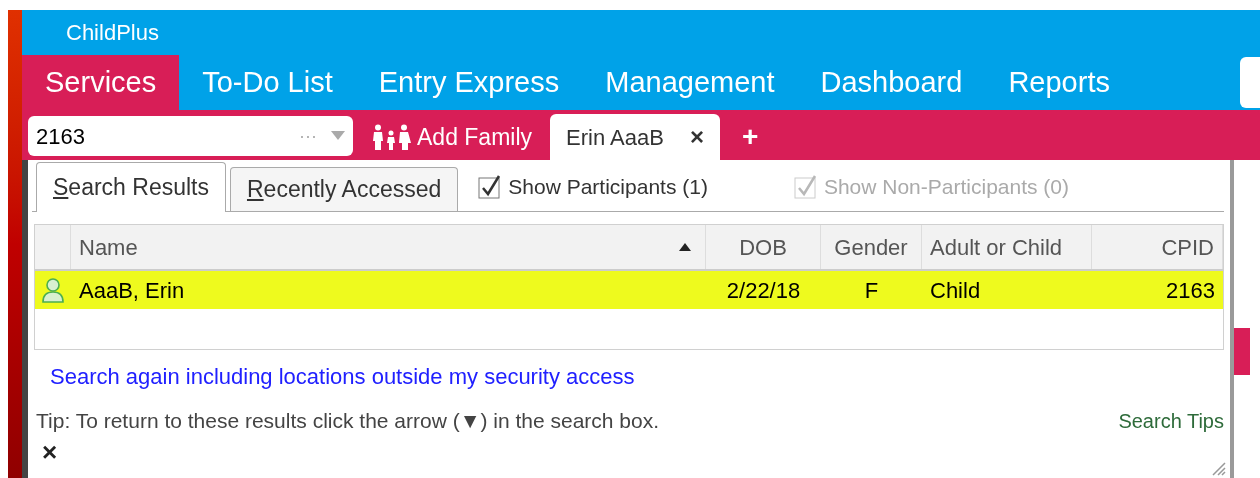 The width and height of the screenshot is (1260, 478). Describe the element at coordinates (763, 290) in the screenshot. I see `table-cell-text: 2/22/18` at that location.